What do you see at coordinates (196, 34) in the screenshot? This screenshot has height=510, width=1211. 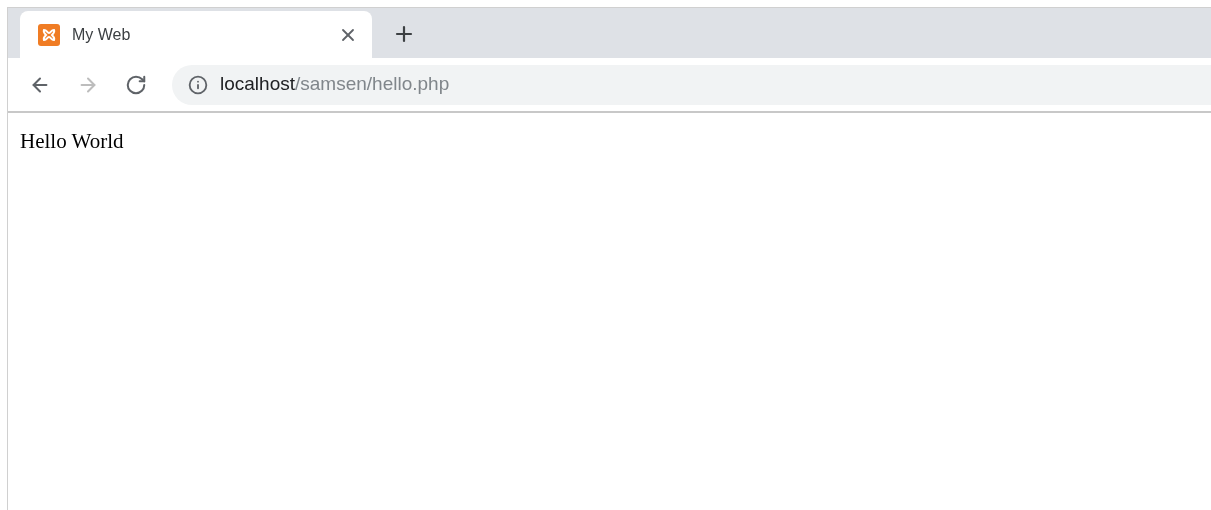 I see `browser-tab: My Web` at bounding box center [196, 34].